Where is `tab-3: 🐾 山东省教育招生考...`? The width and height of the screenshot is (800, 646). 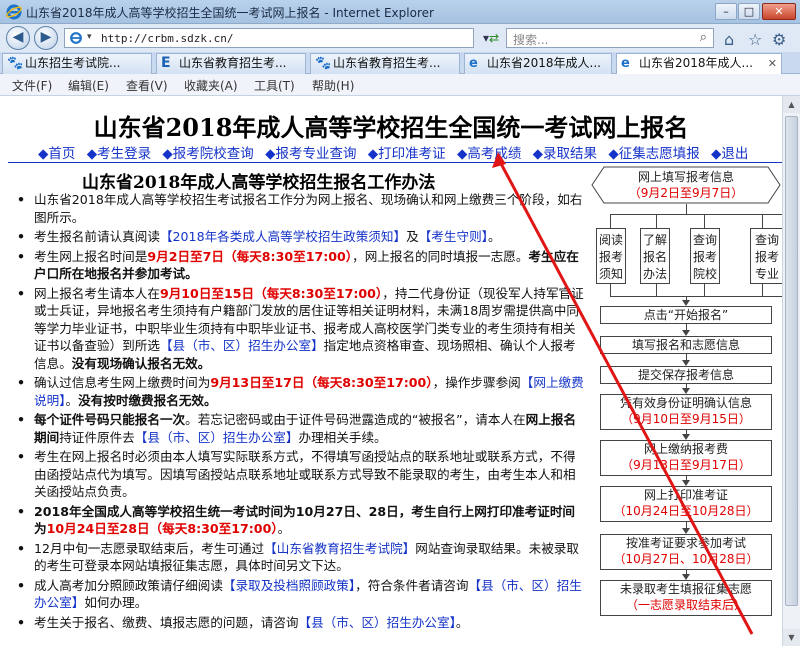
tab-3: 🐾 山东省教育招生考... is located at coordinates (385, 63).